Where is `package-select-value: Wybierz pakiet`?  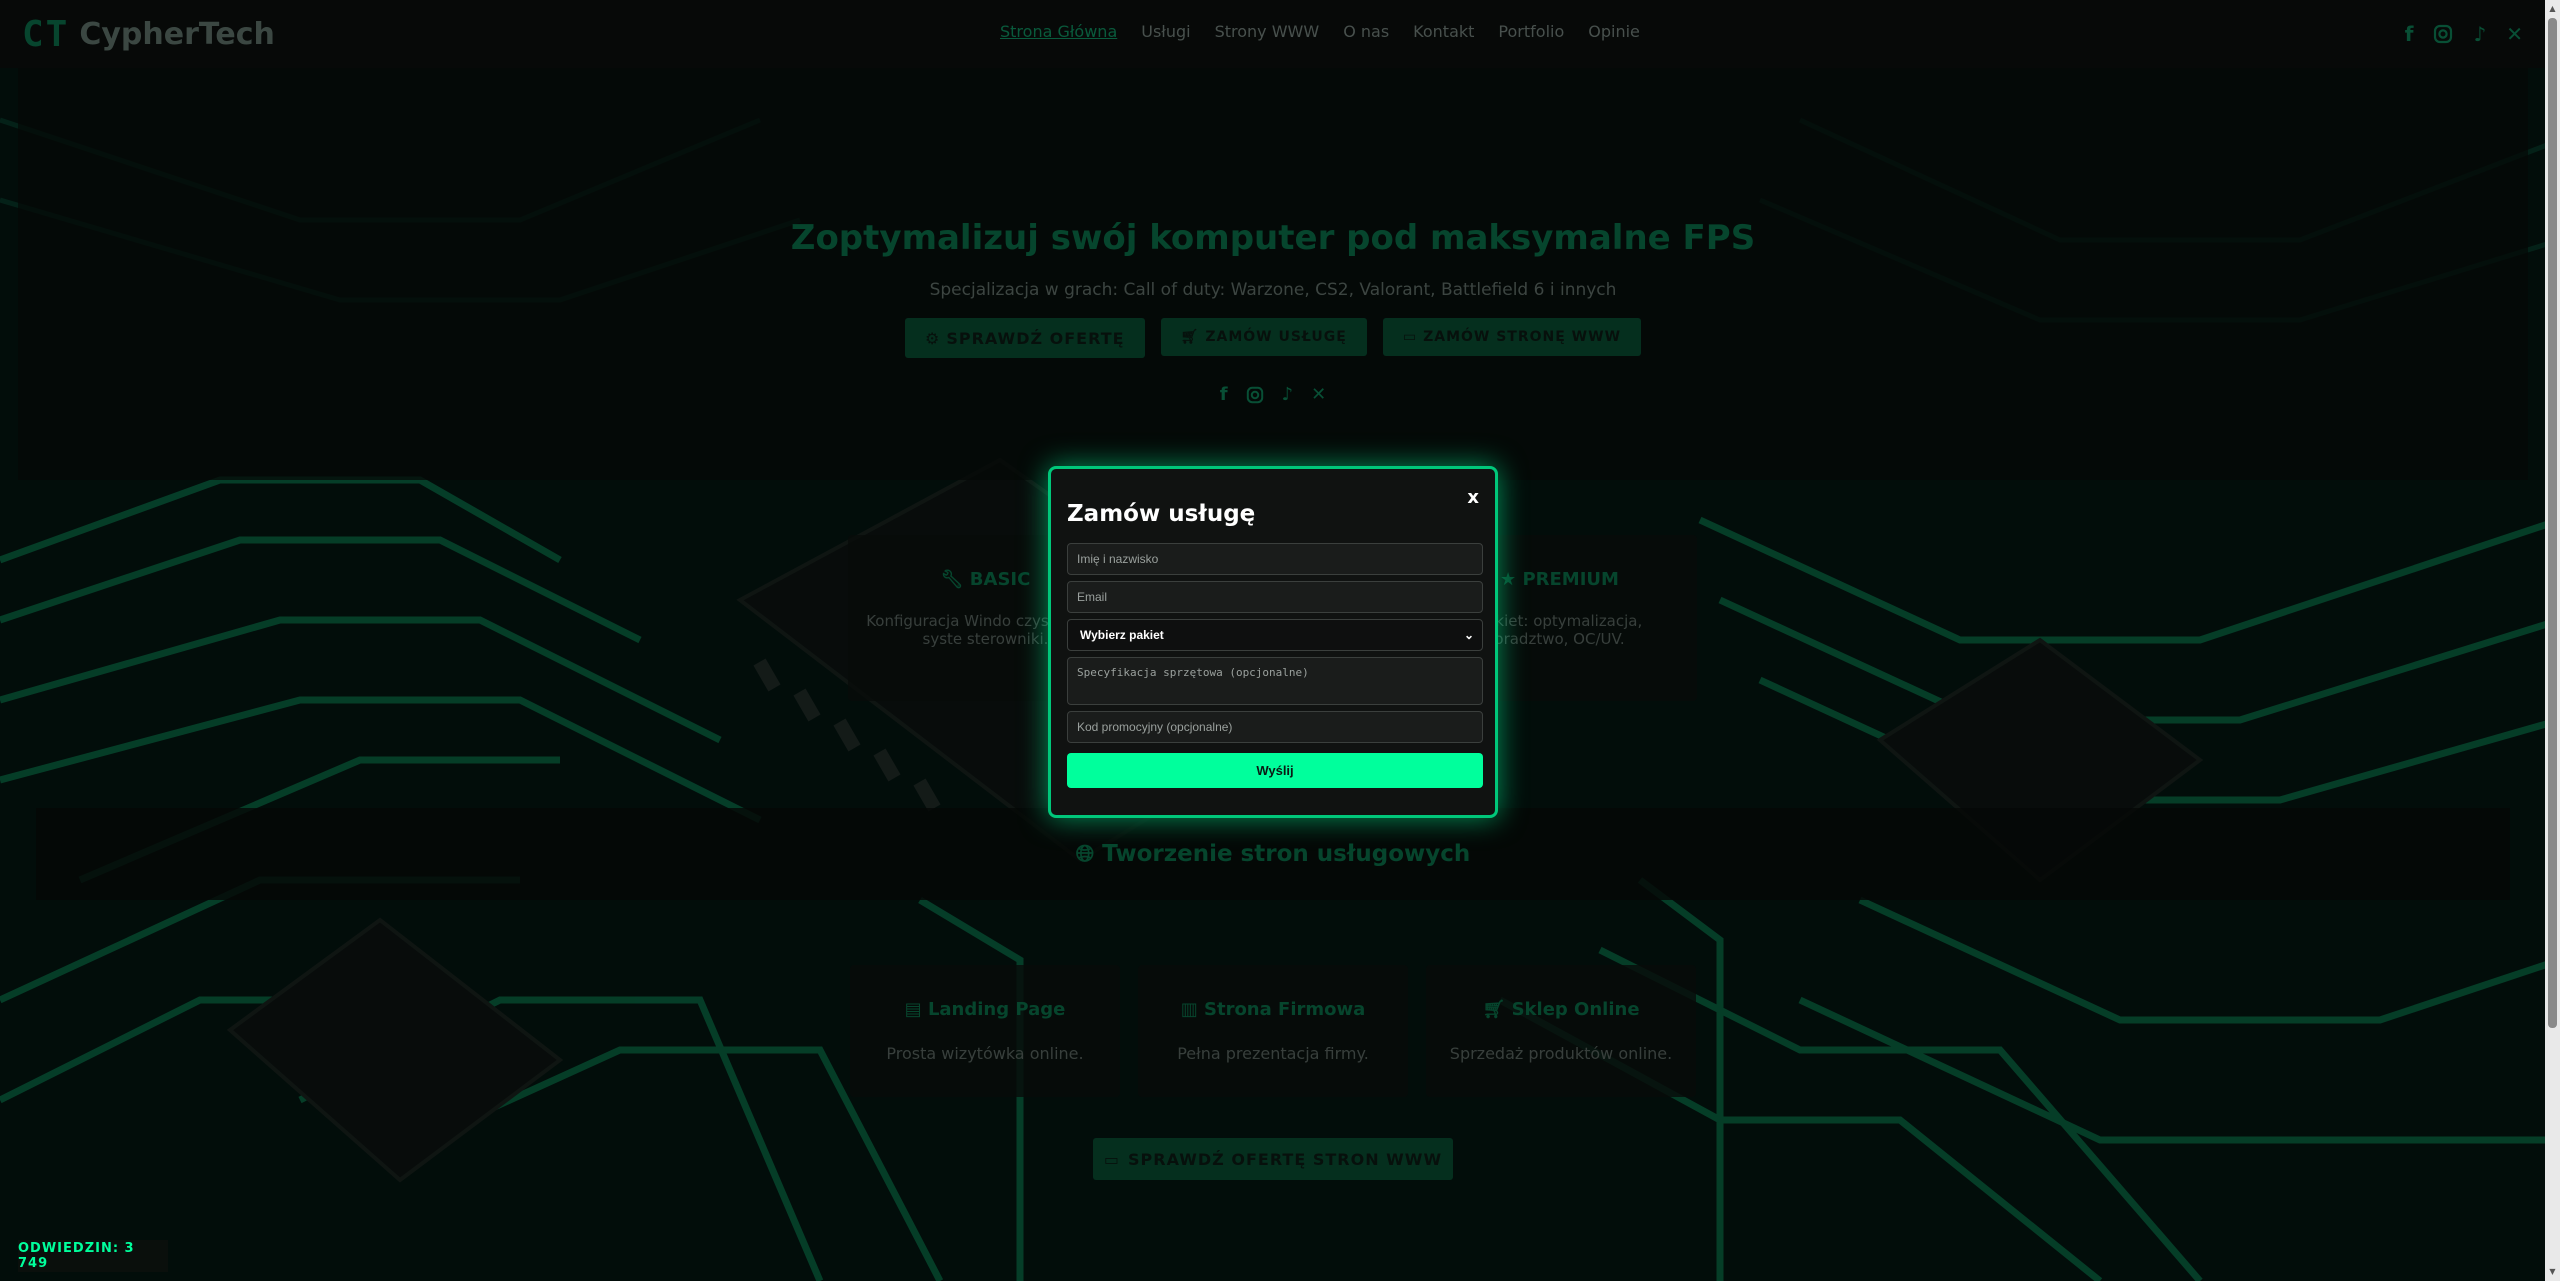
package-select-value: Wybierz pakiet is located at coordinates (1122, 635).